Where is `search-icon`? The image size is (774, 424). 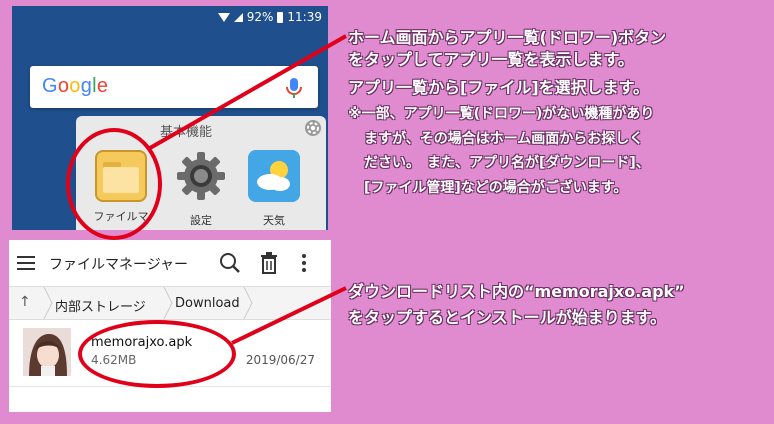 search-icon is located at coordinates (230, 263).